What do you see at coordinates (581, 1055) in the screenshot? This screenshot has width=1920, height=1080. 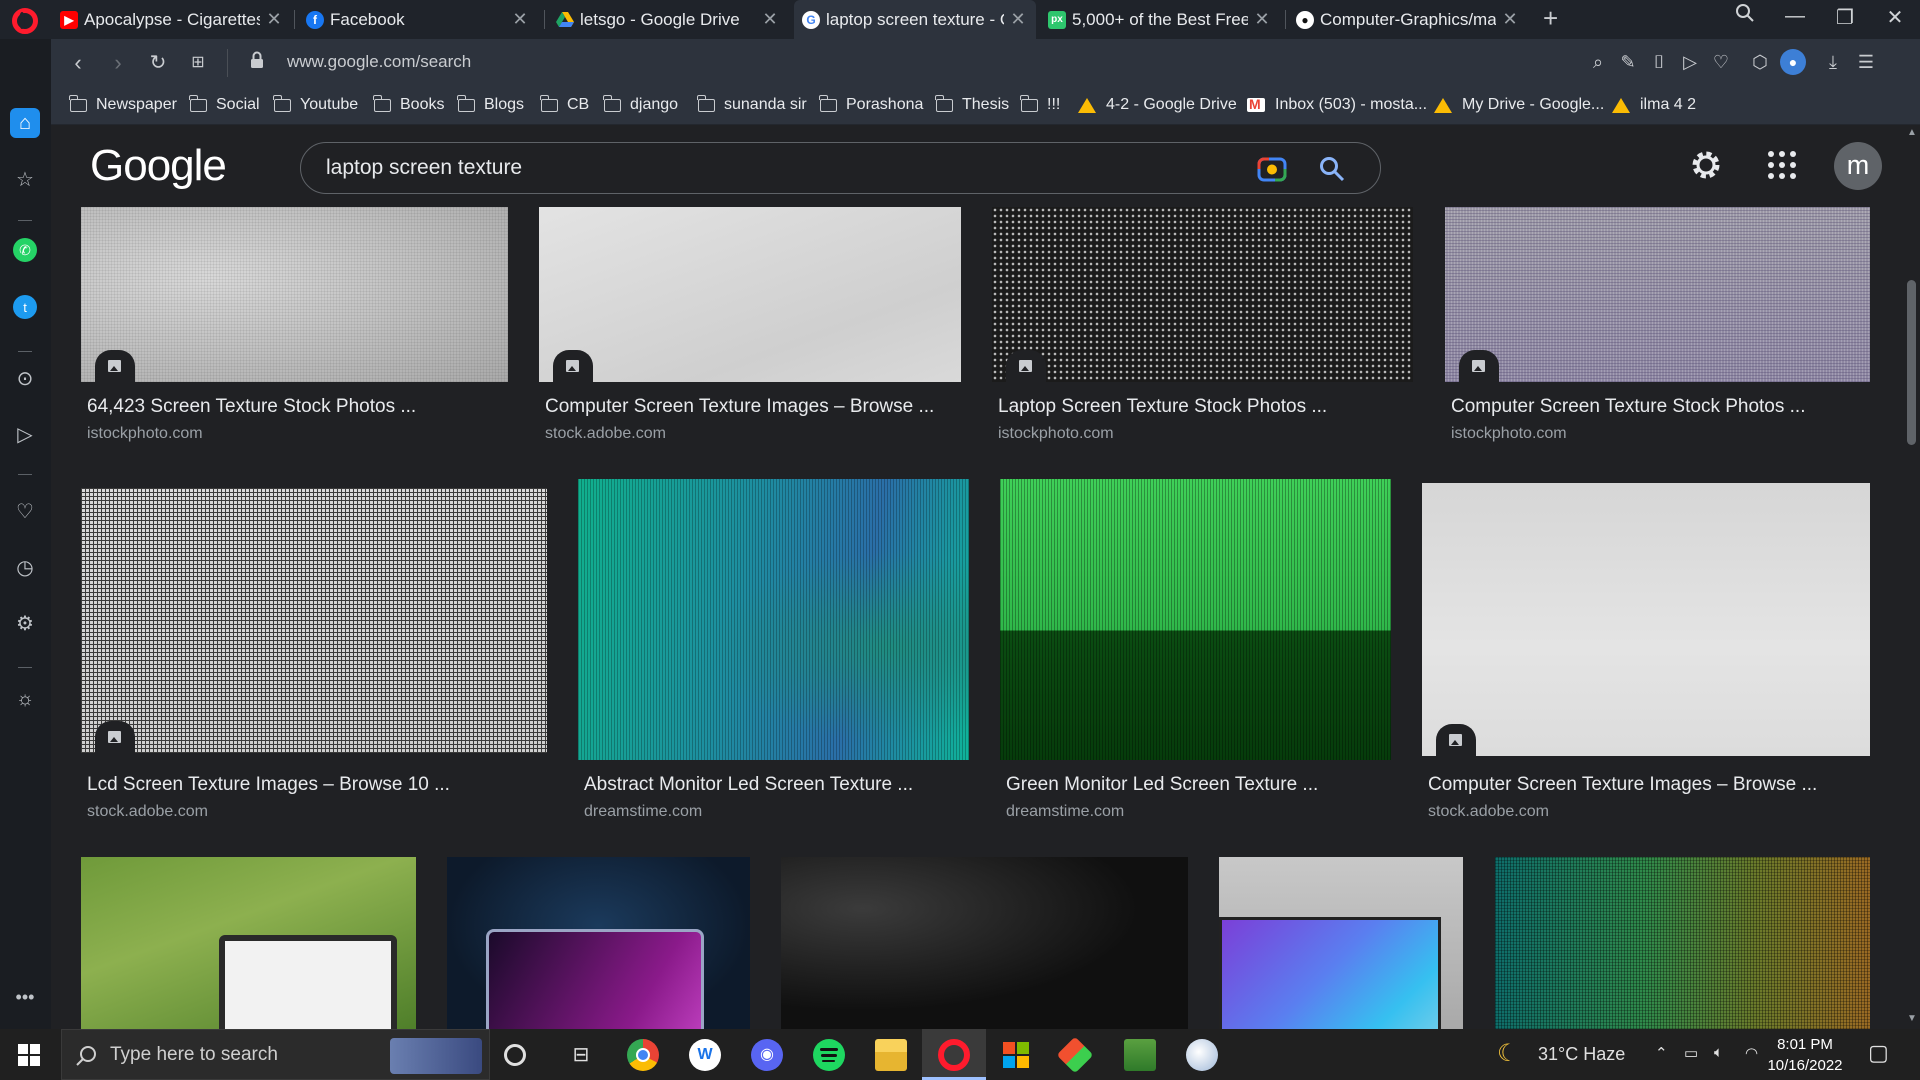 I see `task-view-icon: ⊟` at bounding box center [581, 1055].